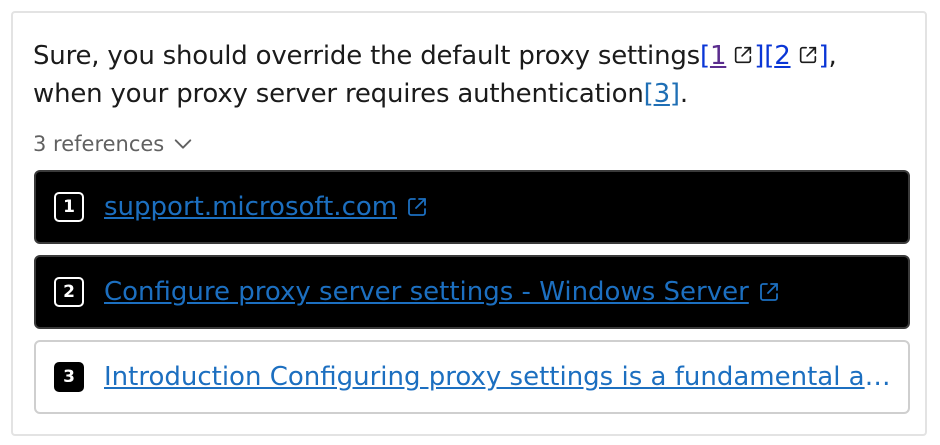  I want to click on references-toggle-label: 3 references, so click(99, 144).